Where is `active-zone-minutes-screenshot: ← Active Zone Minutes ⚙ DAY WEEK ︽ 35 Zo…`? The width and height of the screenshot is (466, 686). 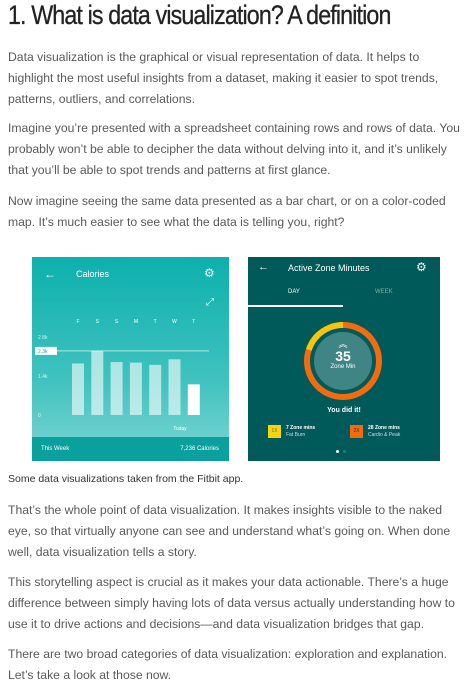 active-zone-minutes-screenshot: ← Active Zone Minutes ⚙ DAY WEEK ︽ 35 Zo… is located at coordinates (344, 359).